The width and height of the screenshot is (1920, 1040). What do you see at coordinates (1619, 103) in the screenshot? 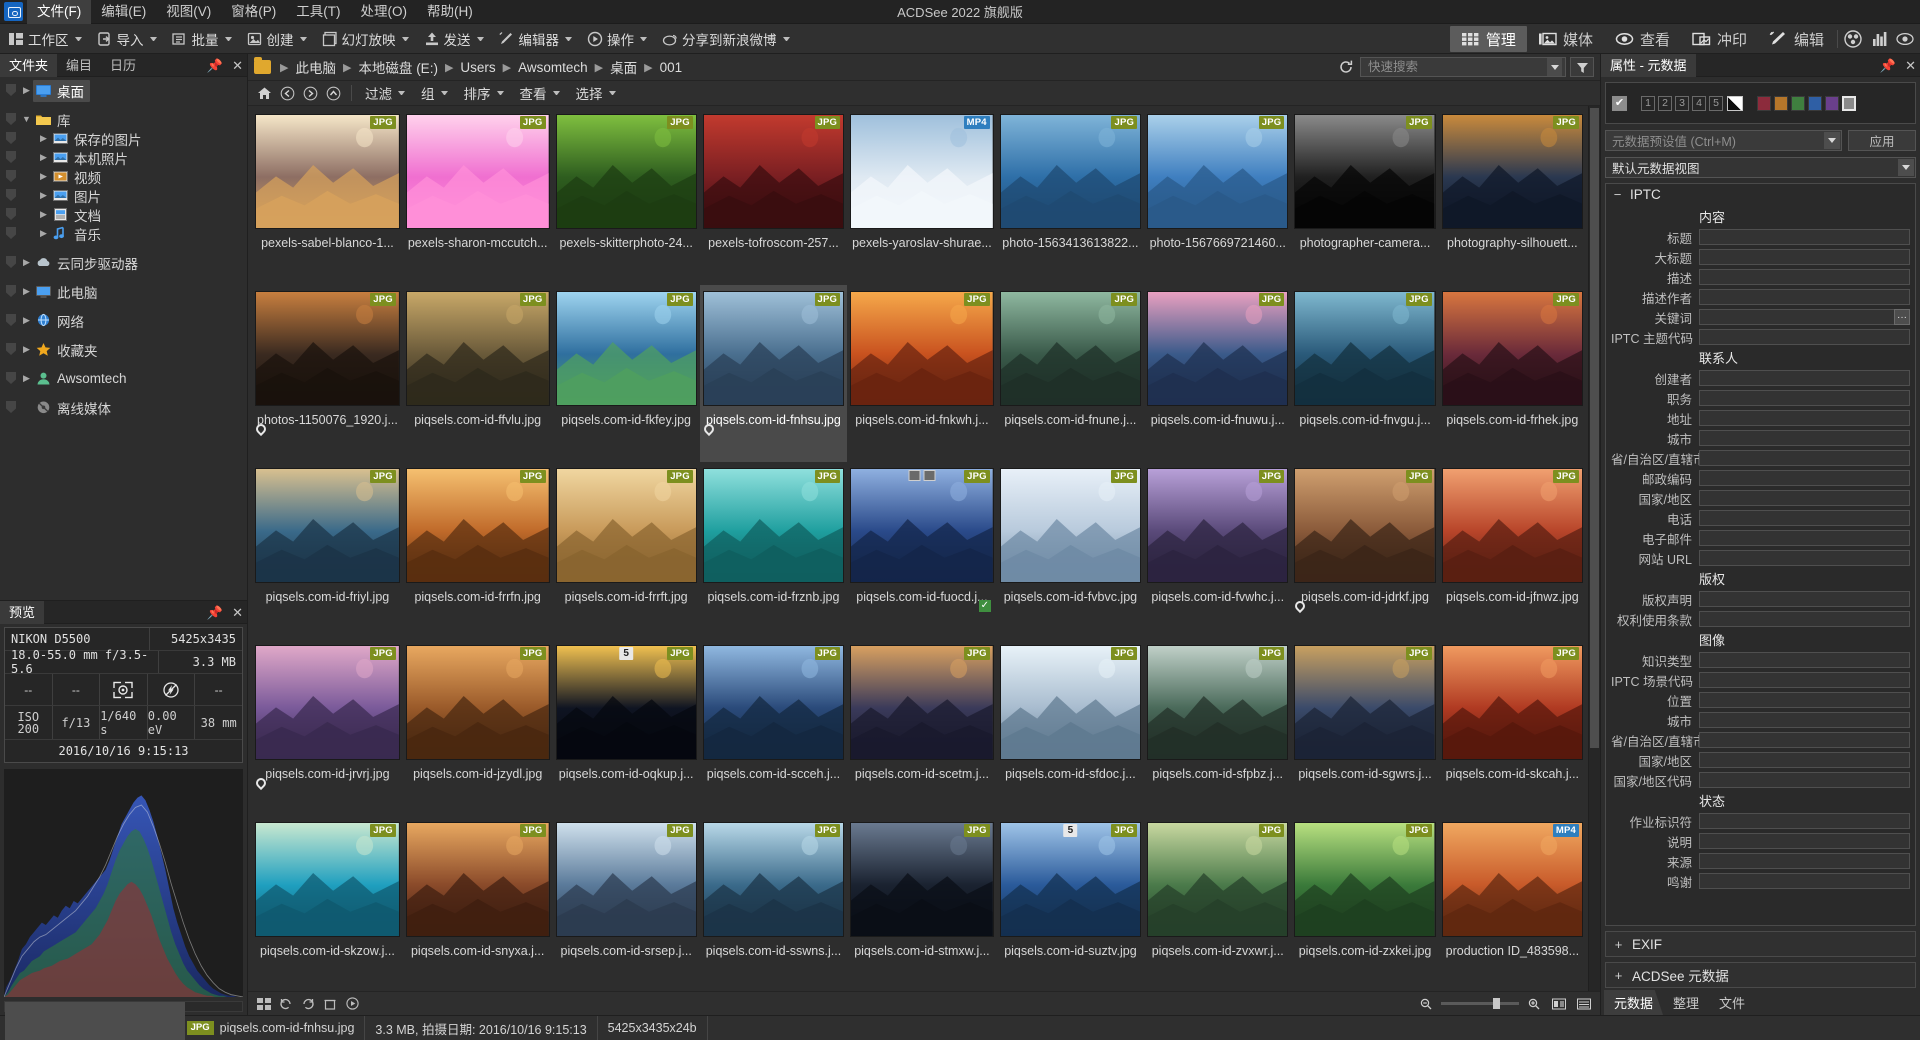
I see `rating-check-icon: ✔` at bounding box center [1619, 103].